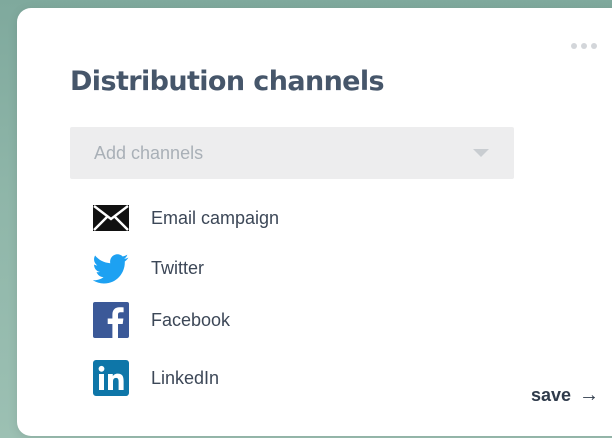  What do you see at coordinates (178, 268) in the screenshot?
I see `channel-label: Twitter` at bounding box center [178, 268].